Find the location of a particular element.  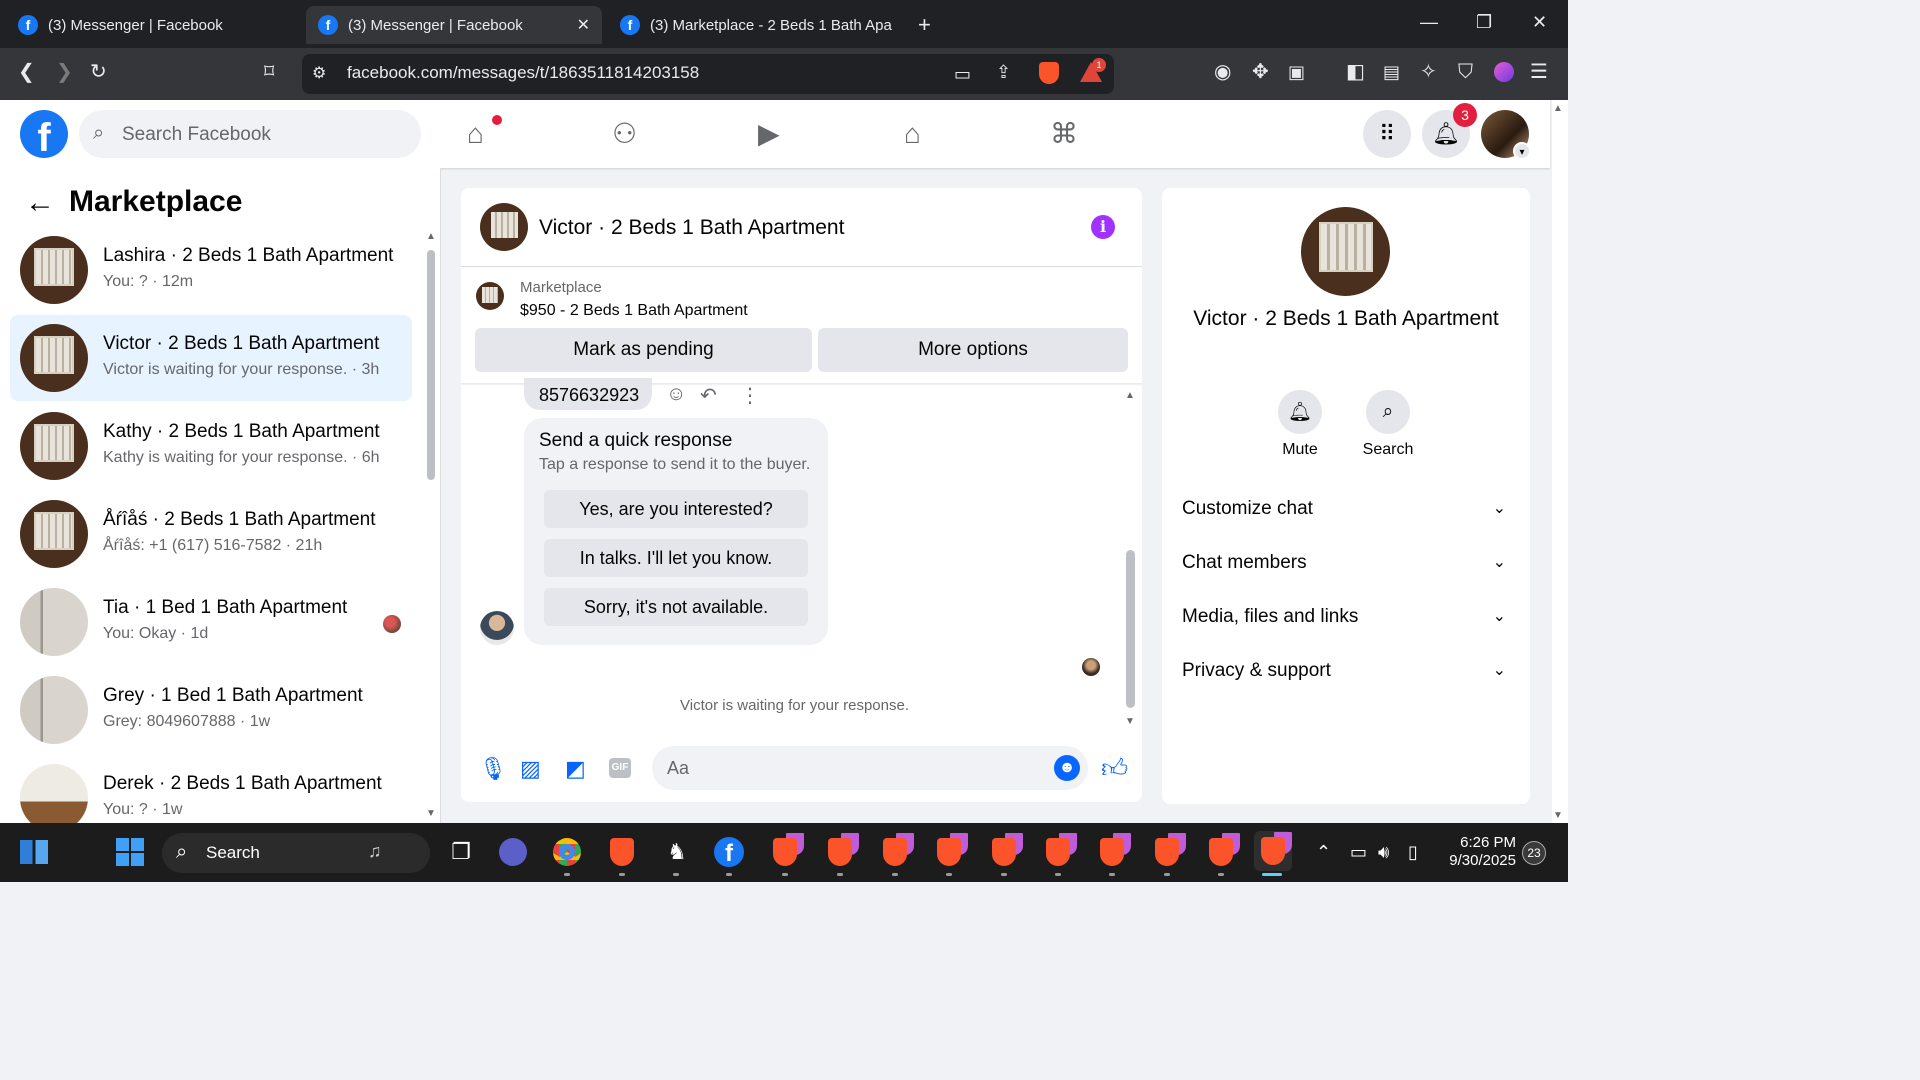

microphone-icon: 🎙︎ is located at coordinates (493, 769).